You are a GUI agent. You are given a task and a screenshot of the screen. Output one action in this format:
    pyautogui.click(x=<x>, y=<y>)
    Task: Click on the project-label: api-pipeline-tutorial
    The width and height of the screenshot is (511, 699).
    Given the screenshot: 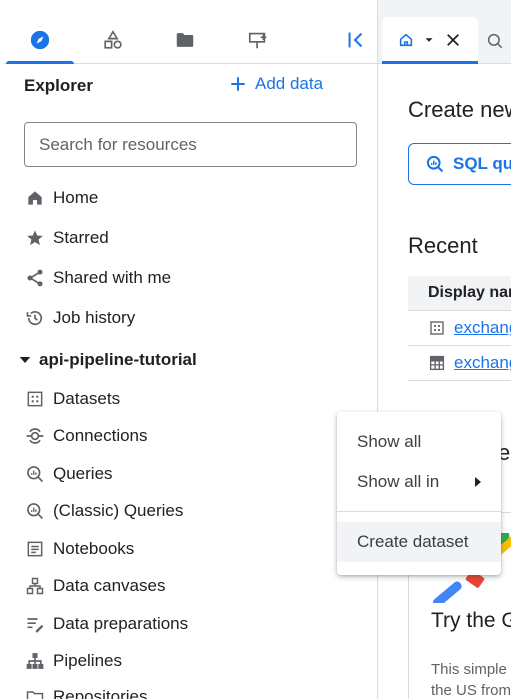 What is the action you would take?
    pyautogui.click(x=118, y=359)
    